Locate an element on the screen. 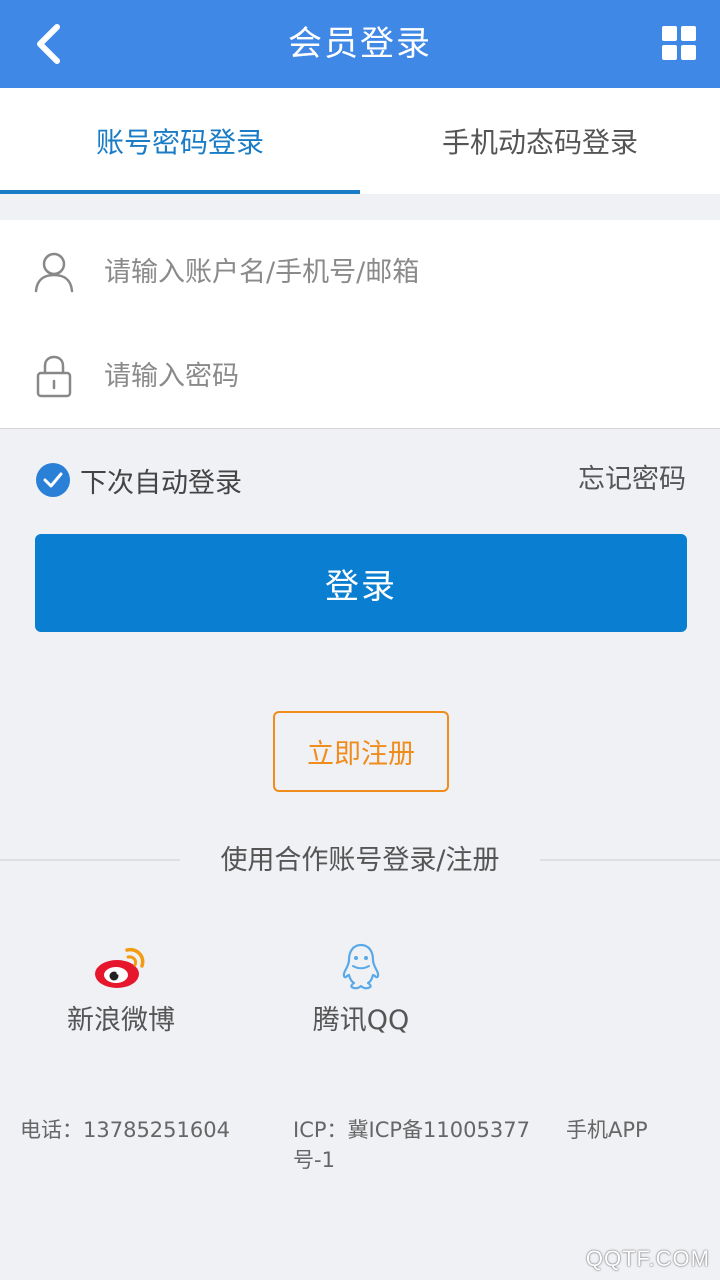 This screenshot has width=720, height=1280. password-input is located at coordinates (411, 376).